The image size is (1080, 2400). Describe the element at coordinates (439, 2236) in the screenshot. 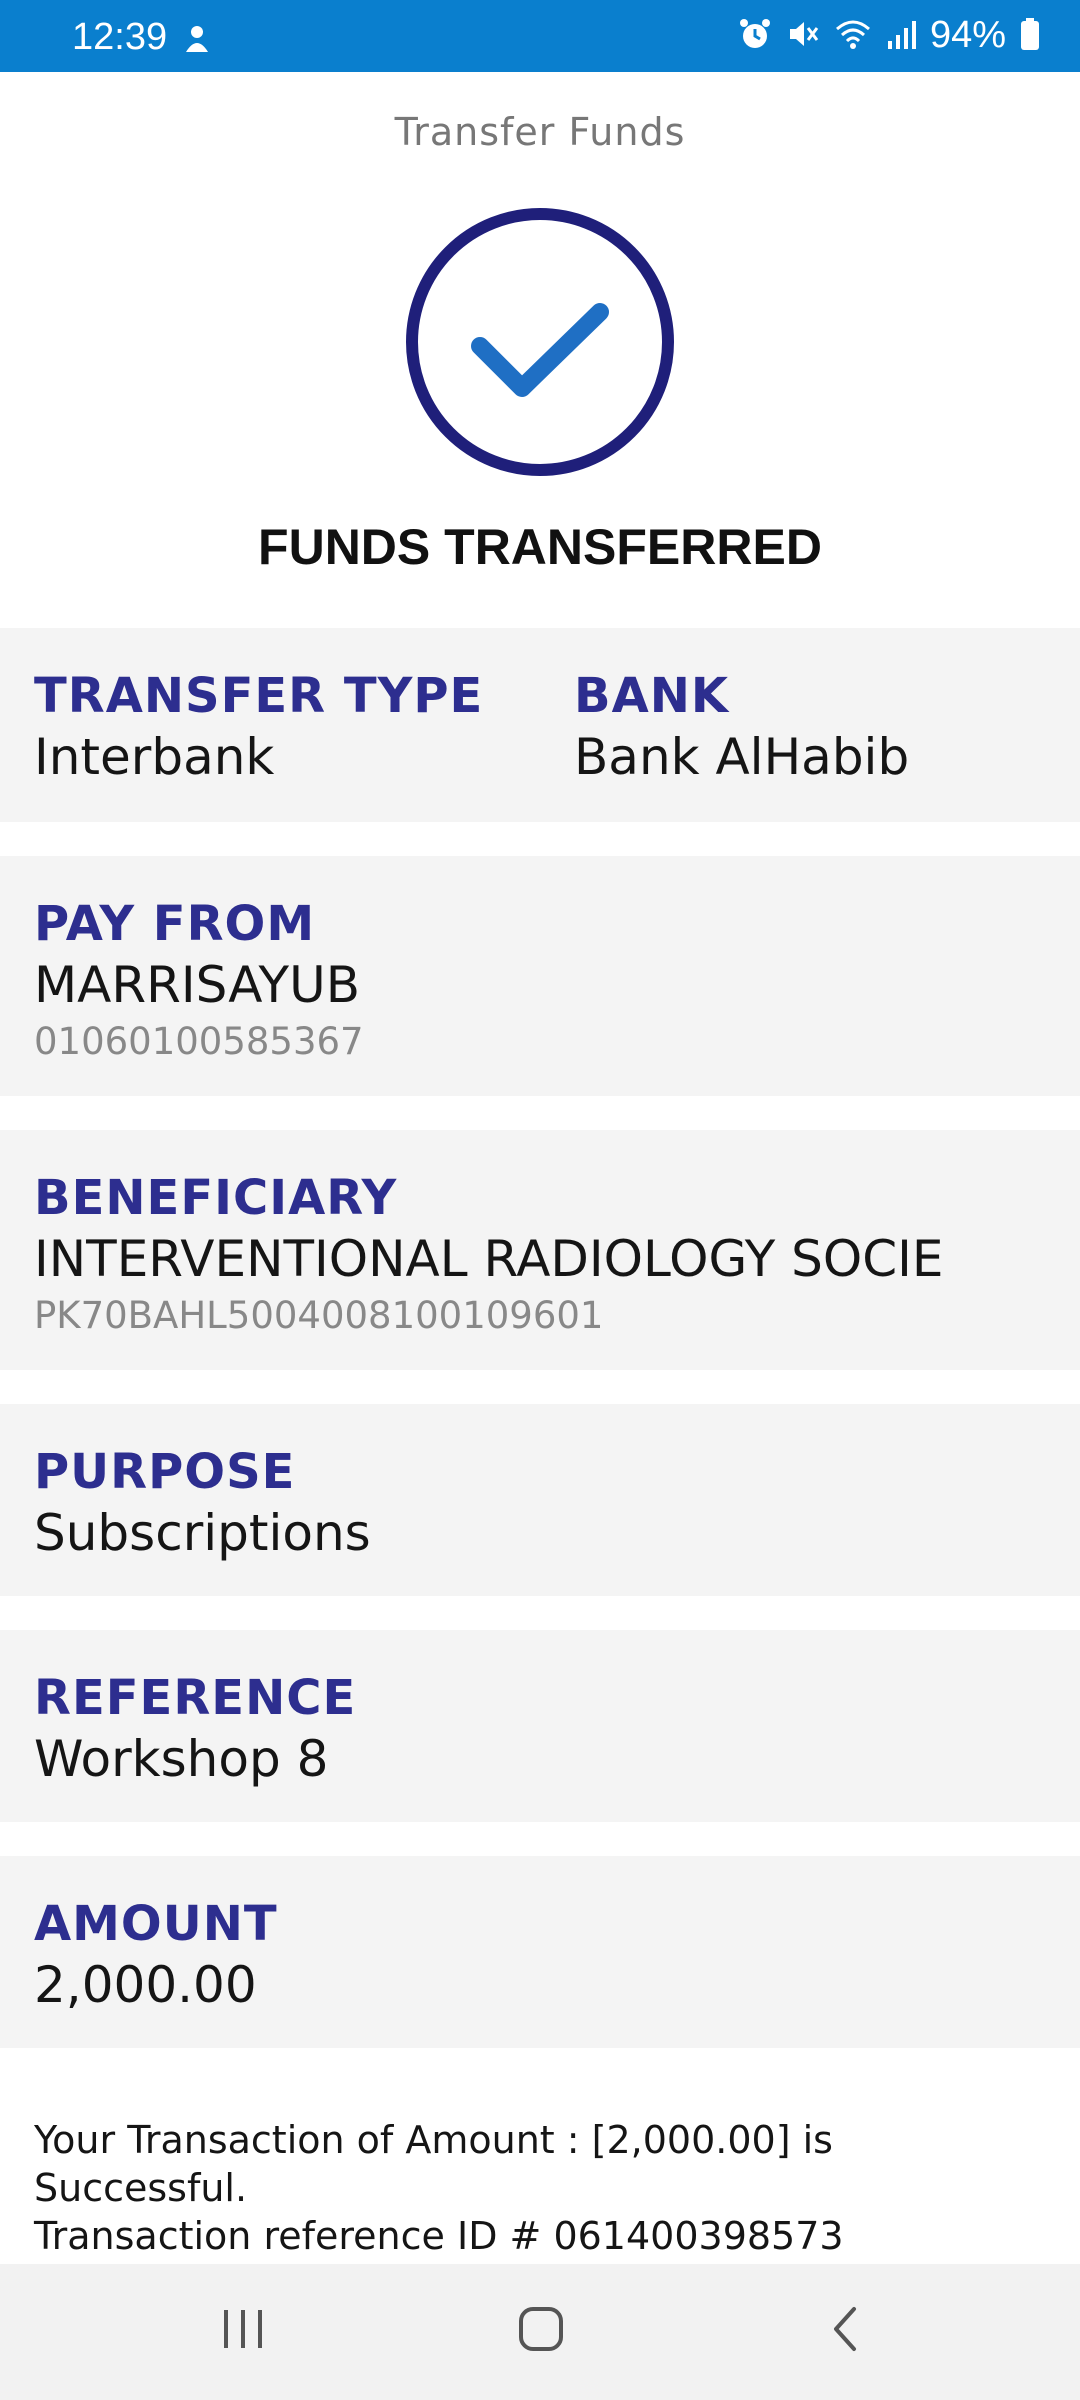

I see `transaction-reference-text: Transaction reference ID # 061400398573` at that location.